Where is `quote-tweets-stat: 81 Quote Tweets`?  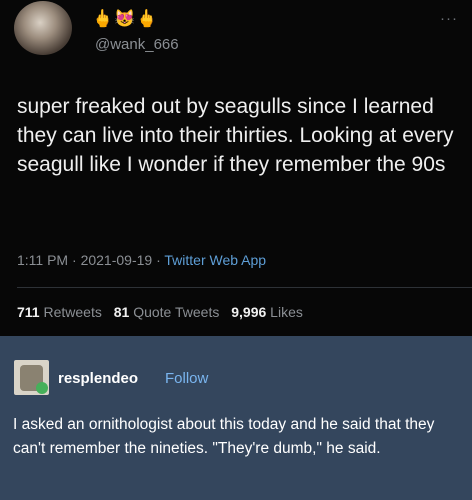
quote-tweets-stat: 81 Quote Tweets is located at coordinates (167, 312).